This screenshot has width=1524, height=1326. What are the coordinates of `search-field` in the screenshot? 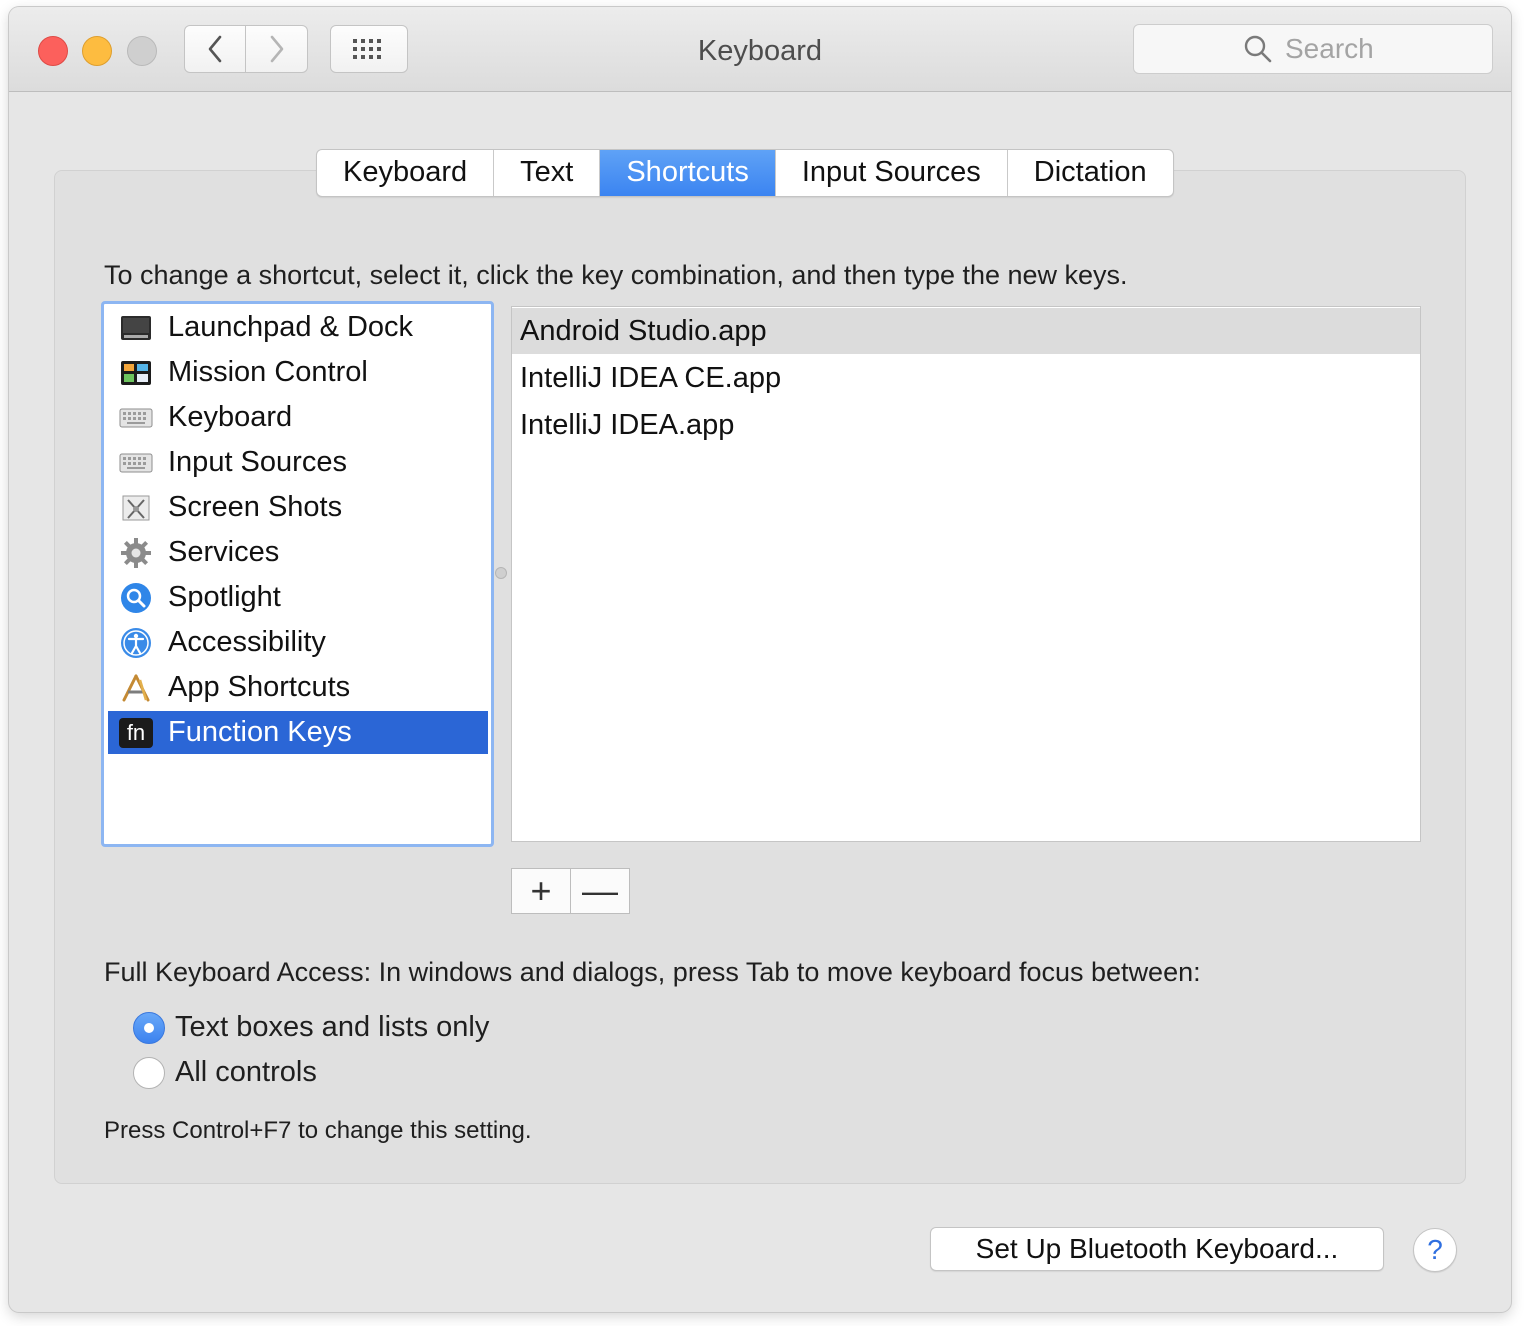 It's located at (1313, 49).